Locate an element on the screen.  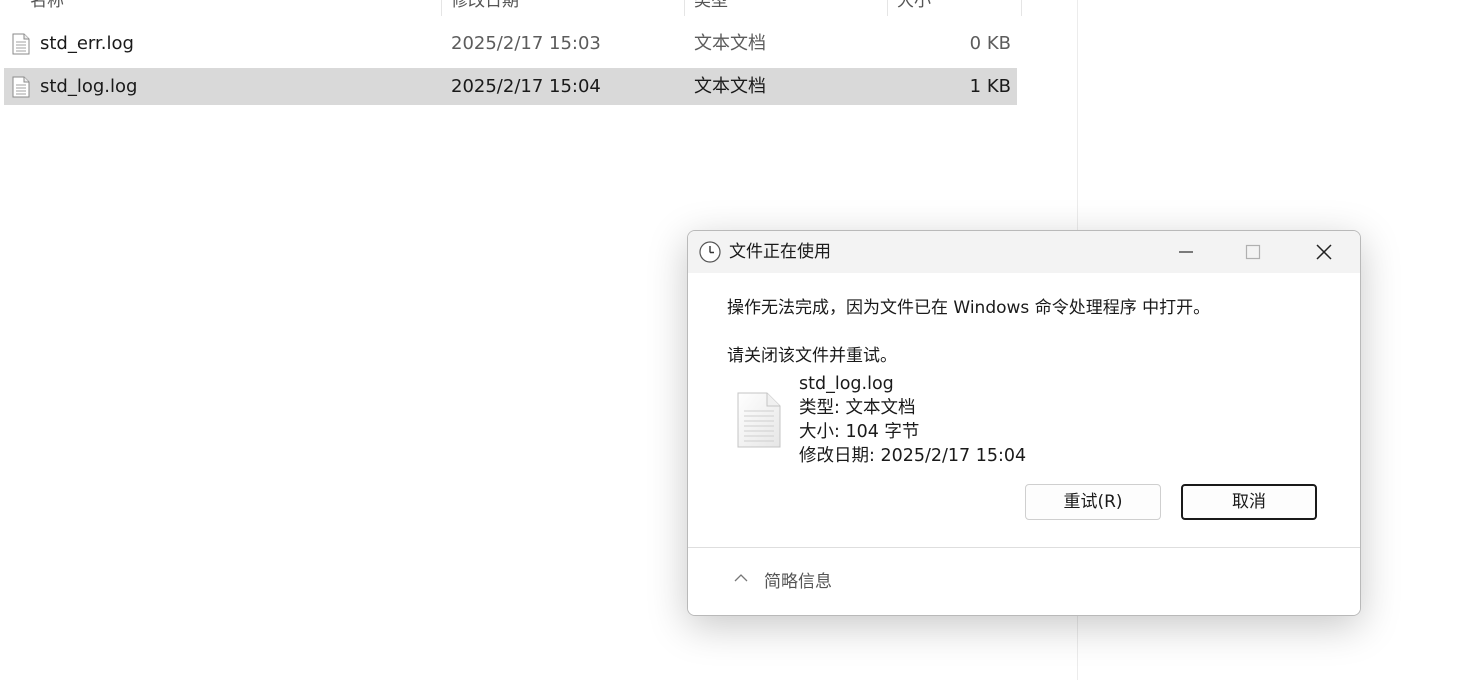
focus-ring is located at coordinates (1249, 502).